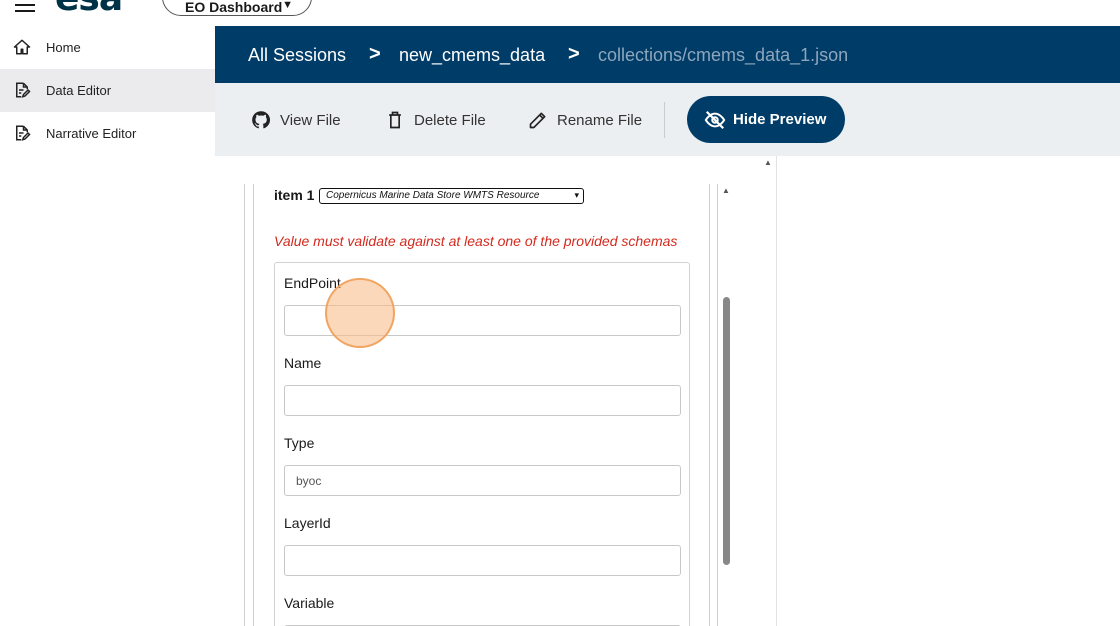  What do you see at coordinates (600, 120) in the screenshot?
I see `rename-file-label: Rename File` at bounding box center [600, 120].